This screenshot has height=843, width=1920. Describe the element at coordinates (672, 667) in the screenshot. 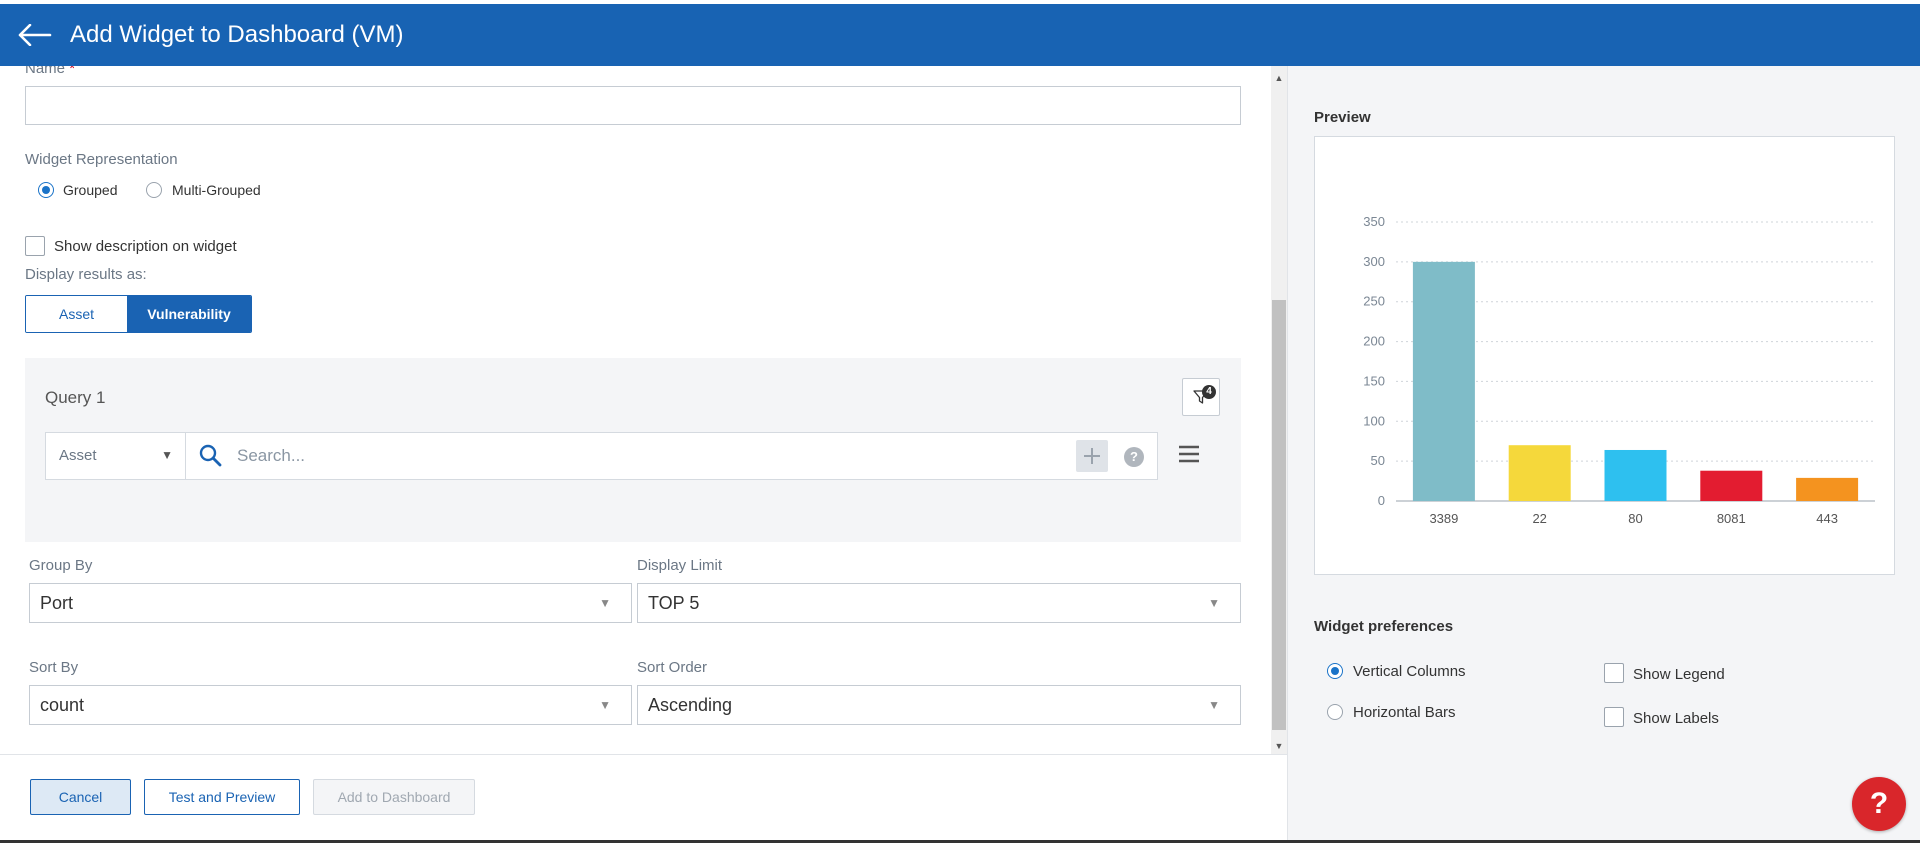

I see `sort-order-label: Sort Order` at that location.